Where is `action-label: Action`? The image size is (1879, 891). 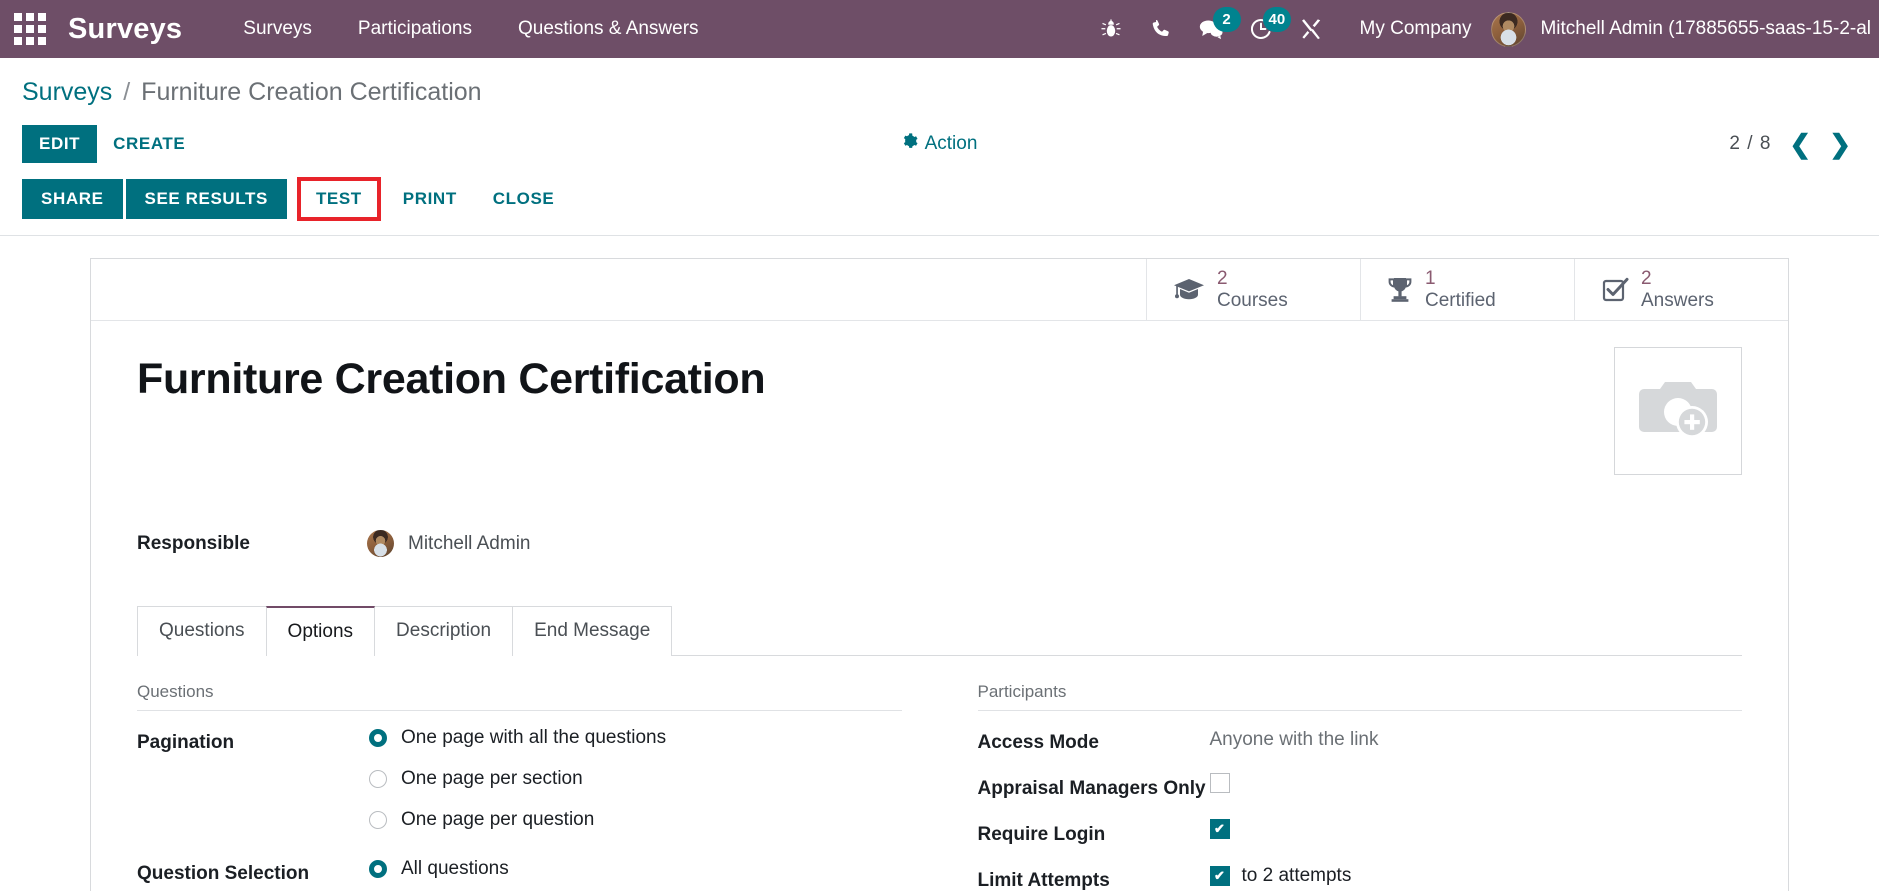 action-label: Action is located at coordinates (951, 143).